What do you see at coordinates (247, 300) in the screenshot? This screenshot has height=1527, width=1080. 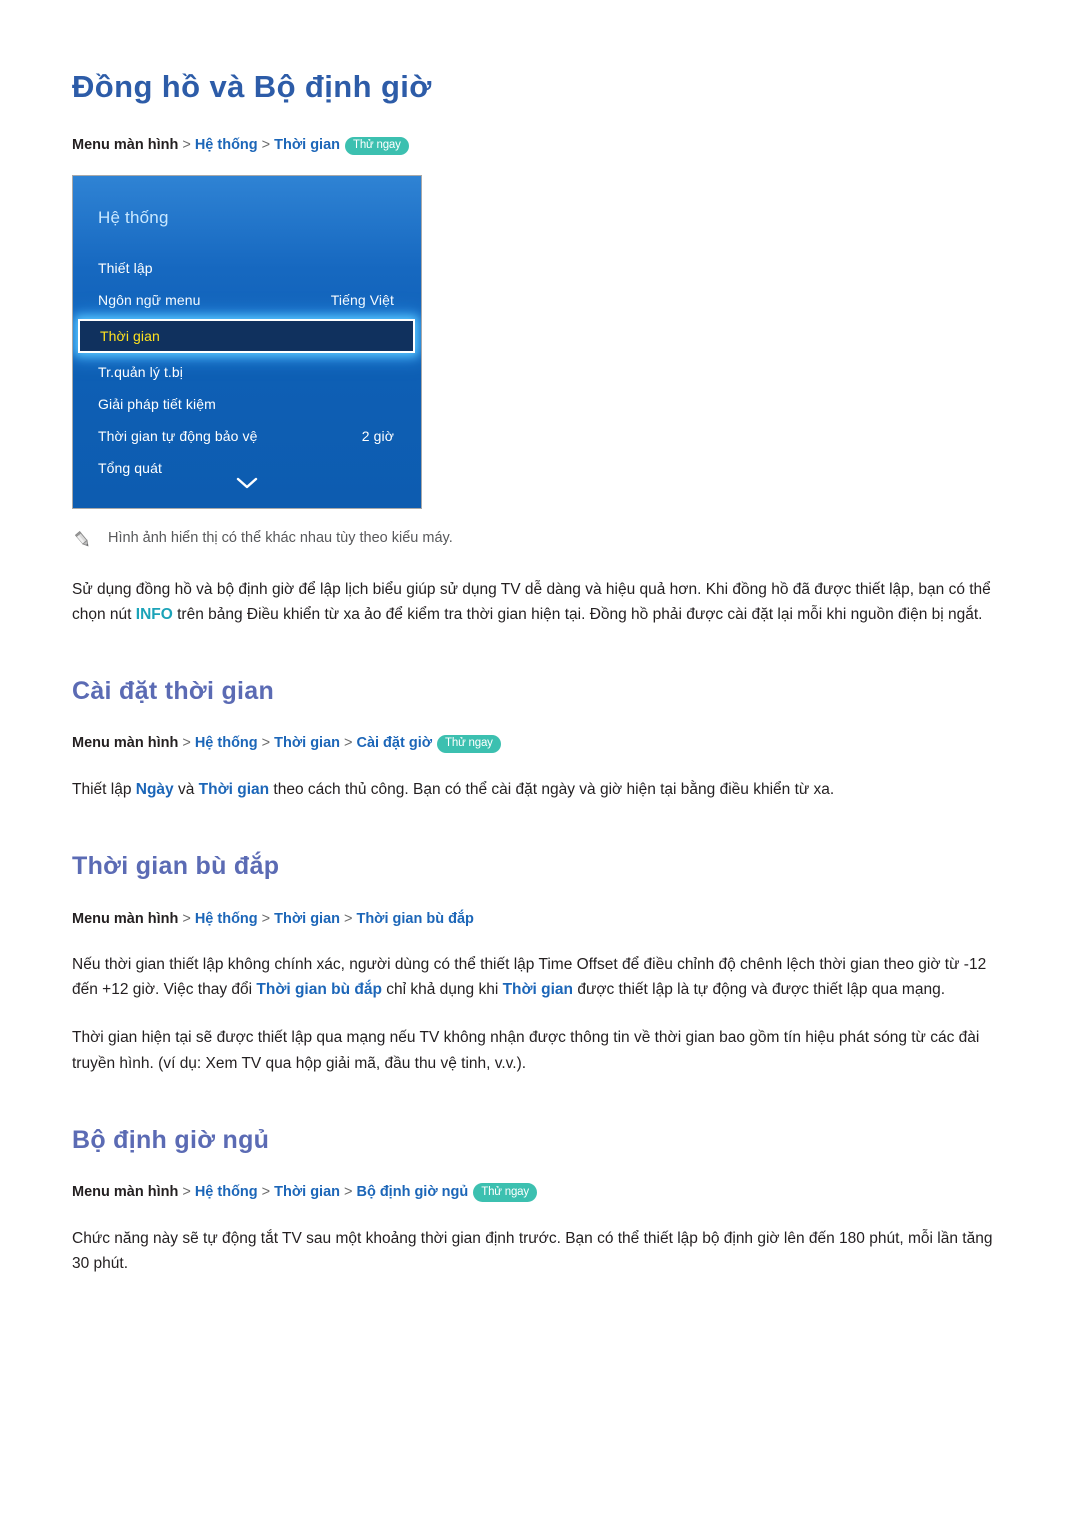 I see `tv-menu-item-ngon-ngu-menu: Ngôn ngữ menu Tiếng Việt` at bounding box center [247, 300].